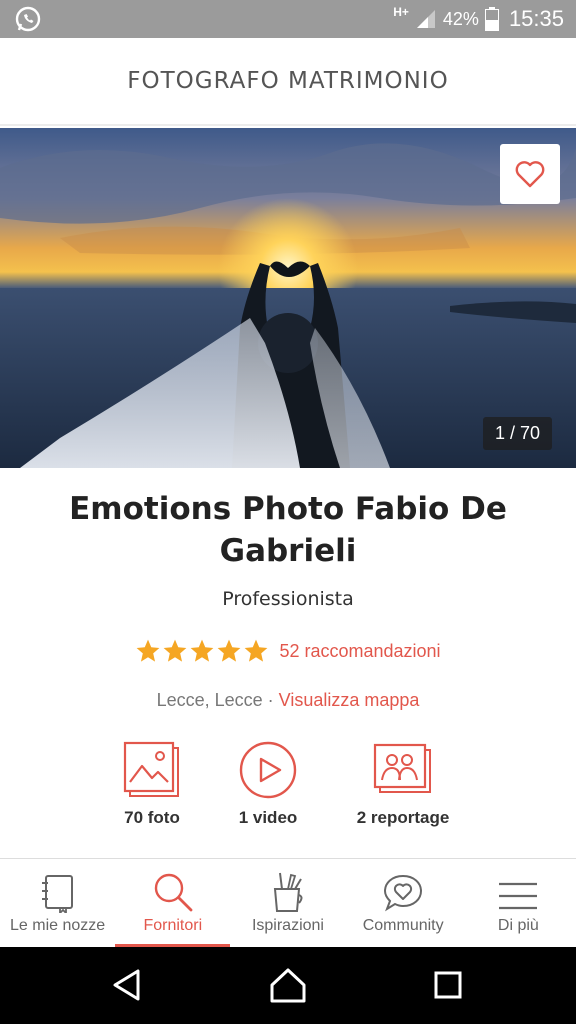  Describe the element at coordinates (536, 18) in the screenshot. I see `clock: 15:35` at that location.